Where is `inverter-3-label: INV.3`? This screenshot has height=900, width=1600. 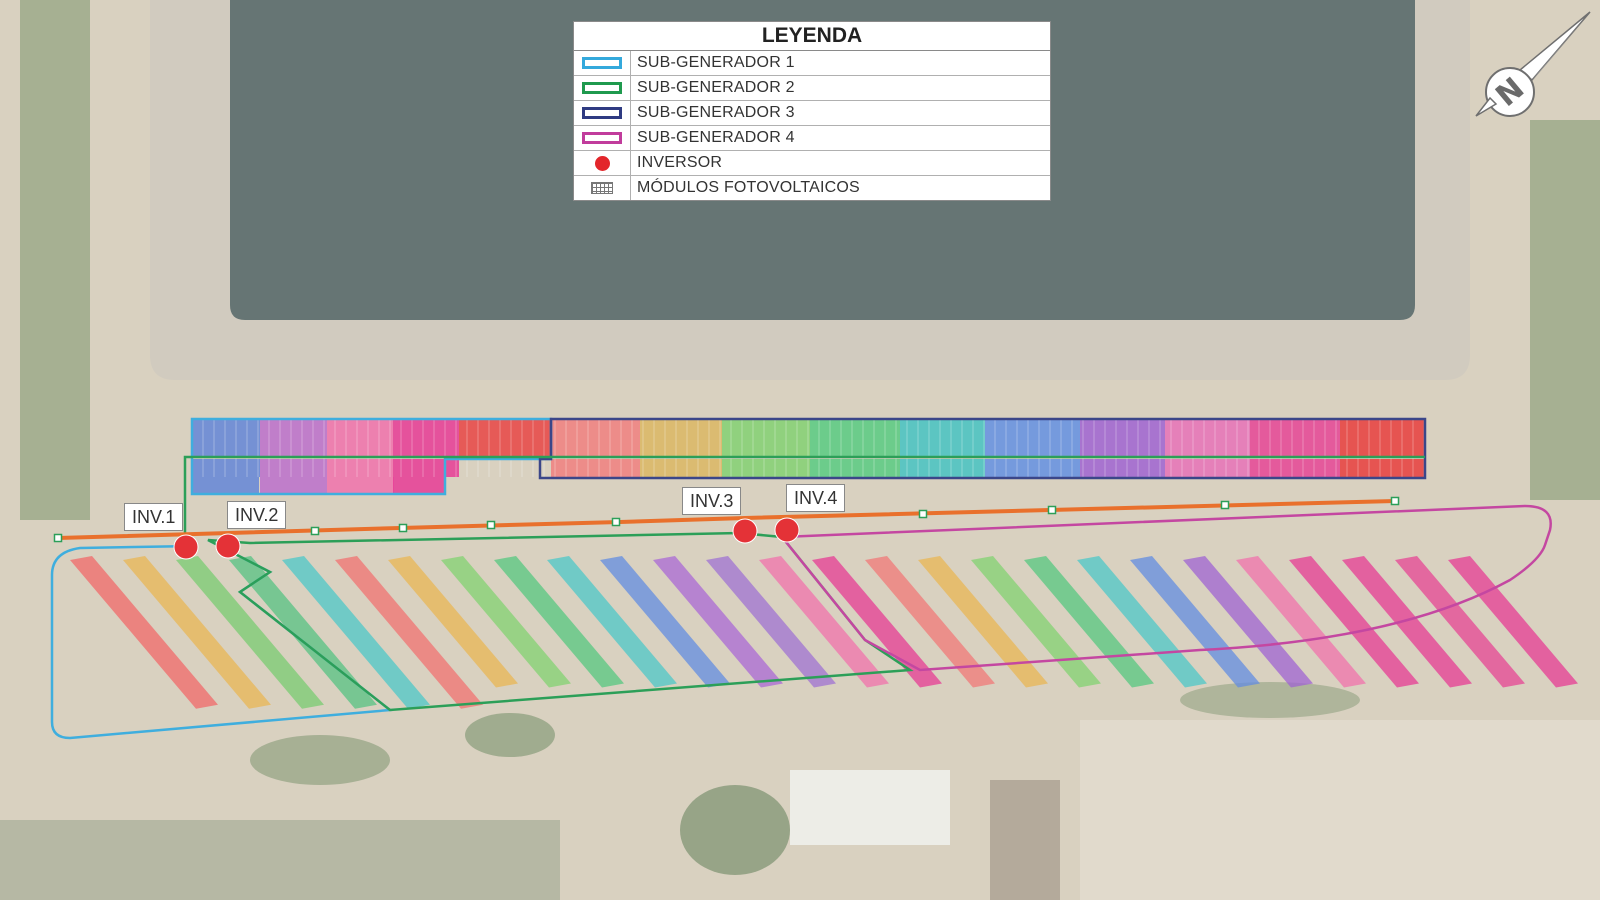 inverter-3-label: INV.3 is located at coordinates (712, 501).